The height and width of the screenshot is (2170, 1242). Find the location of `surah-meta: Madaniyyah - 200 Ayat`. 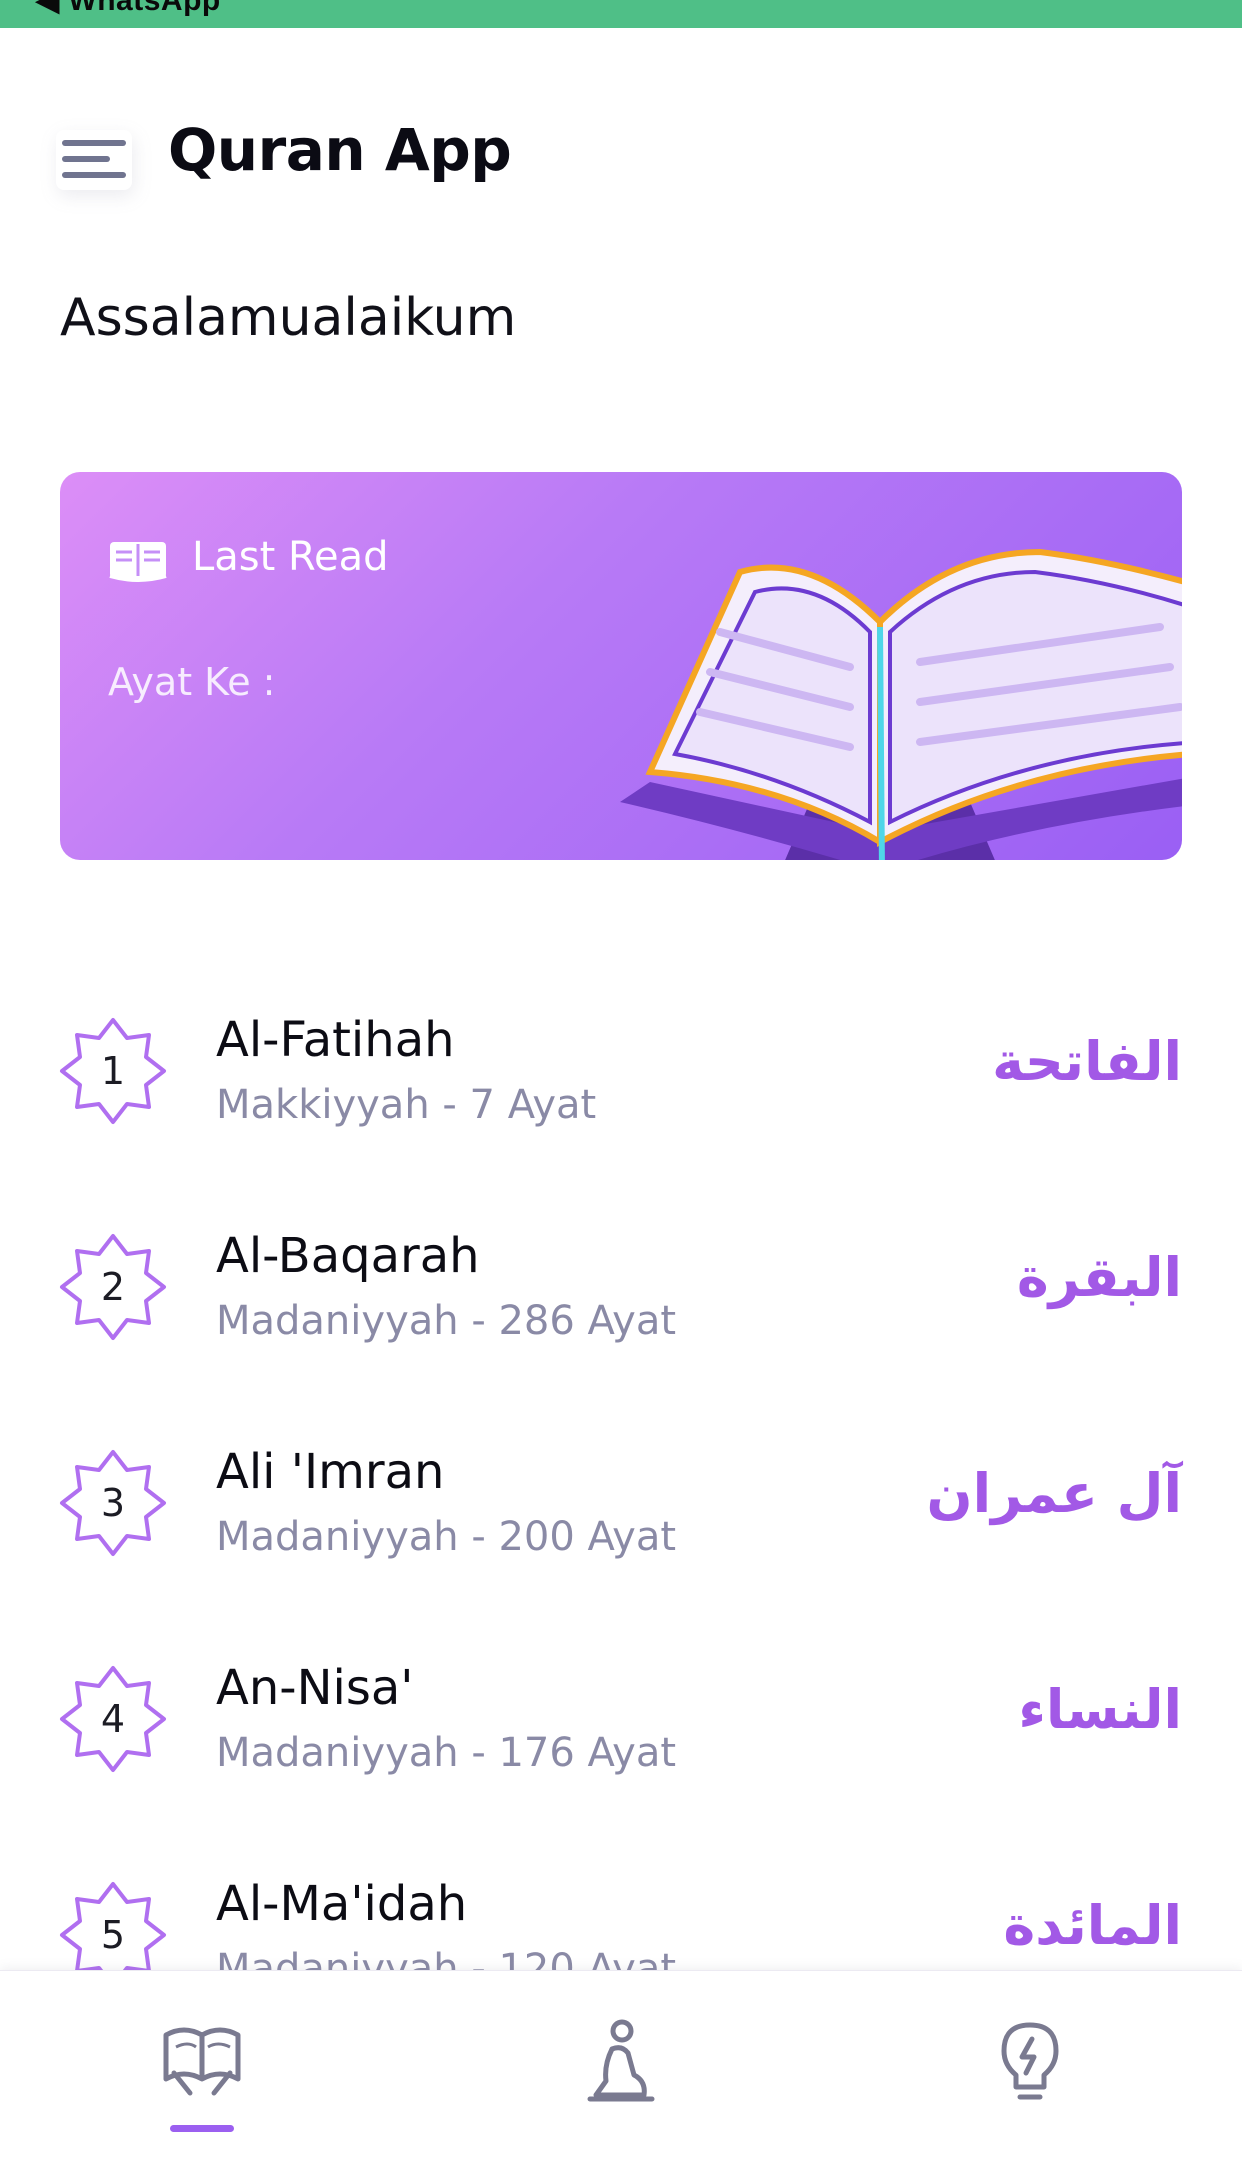

surah-meta: Madaniyyah - 200 Ayat is located at coordinates (446, 1537).